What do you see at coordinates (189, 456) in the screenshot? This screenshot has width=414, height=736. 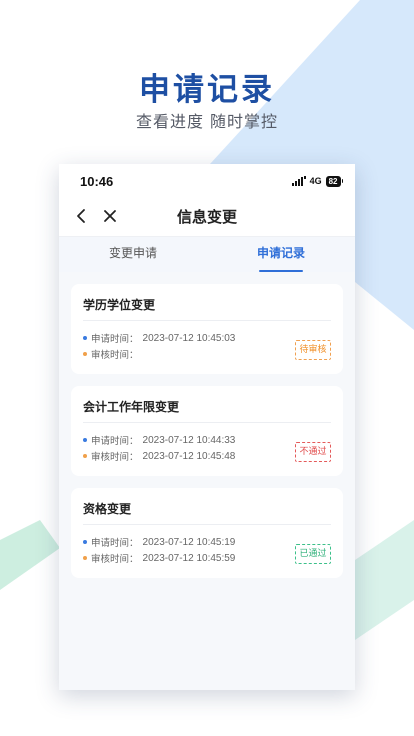 I see `review-time-value: 2023-07-12 10:45:48` at bounding box center [189, 456].